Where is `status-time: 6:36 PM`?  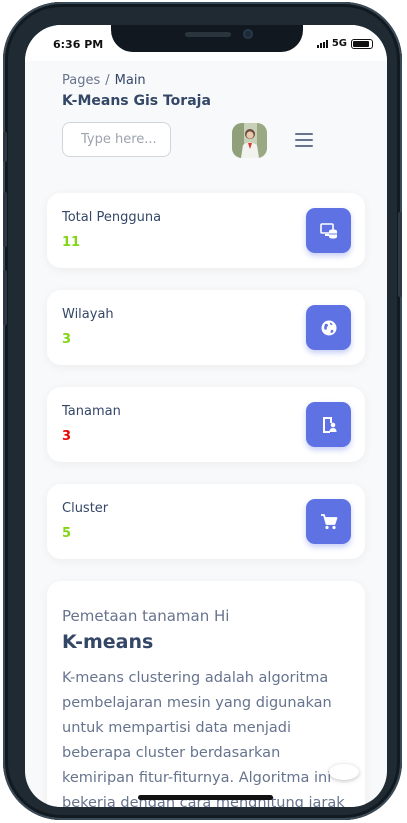
status-time: 6:36 PM is located at coordinates (78, 44).